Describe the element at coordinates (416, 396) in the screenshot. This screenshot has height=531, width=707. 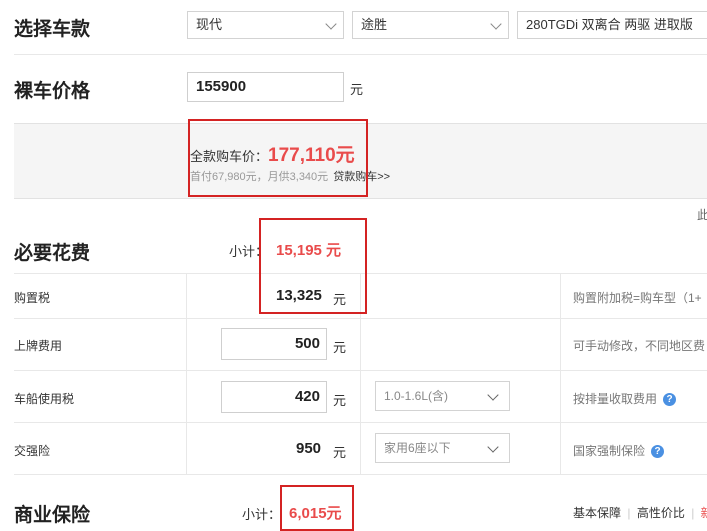
I see `displacement-select-value: 1.0-1.6L(含)` at that location.